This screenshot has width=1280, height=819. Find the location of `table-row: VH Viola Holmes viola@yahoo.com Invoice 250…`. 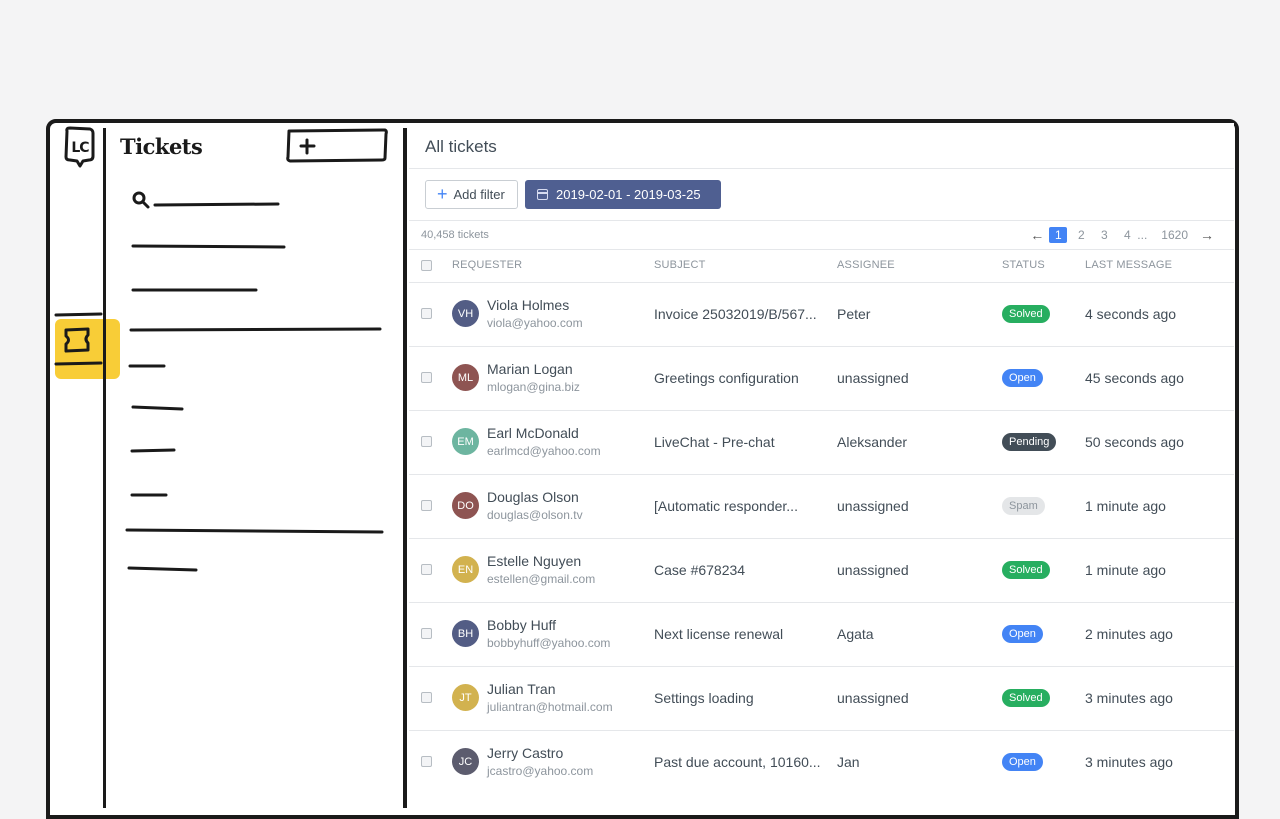

table-row: VH Viola Holmes viola@yahoo.com Invoice 250… is located at coordinates (821, 314).